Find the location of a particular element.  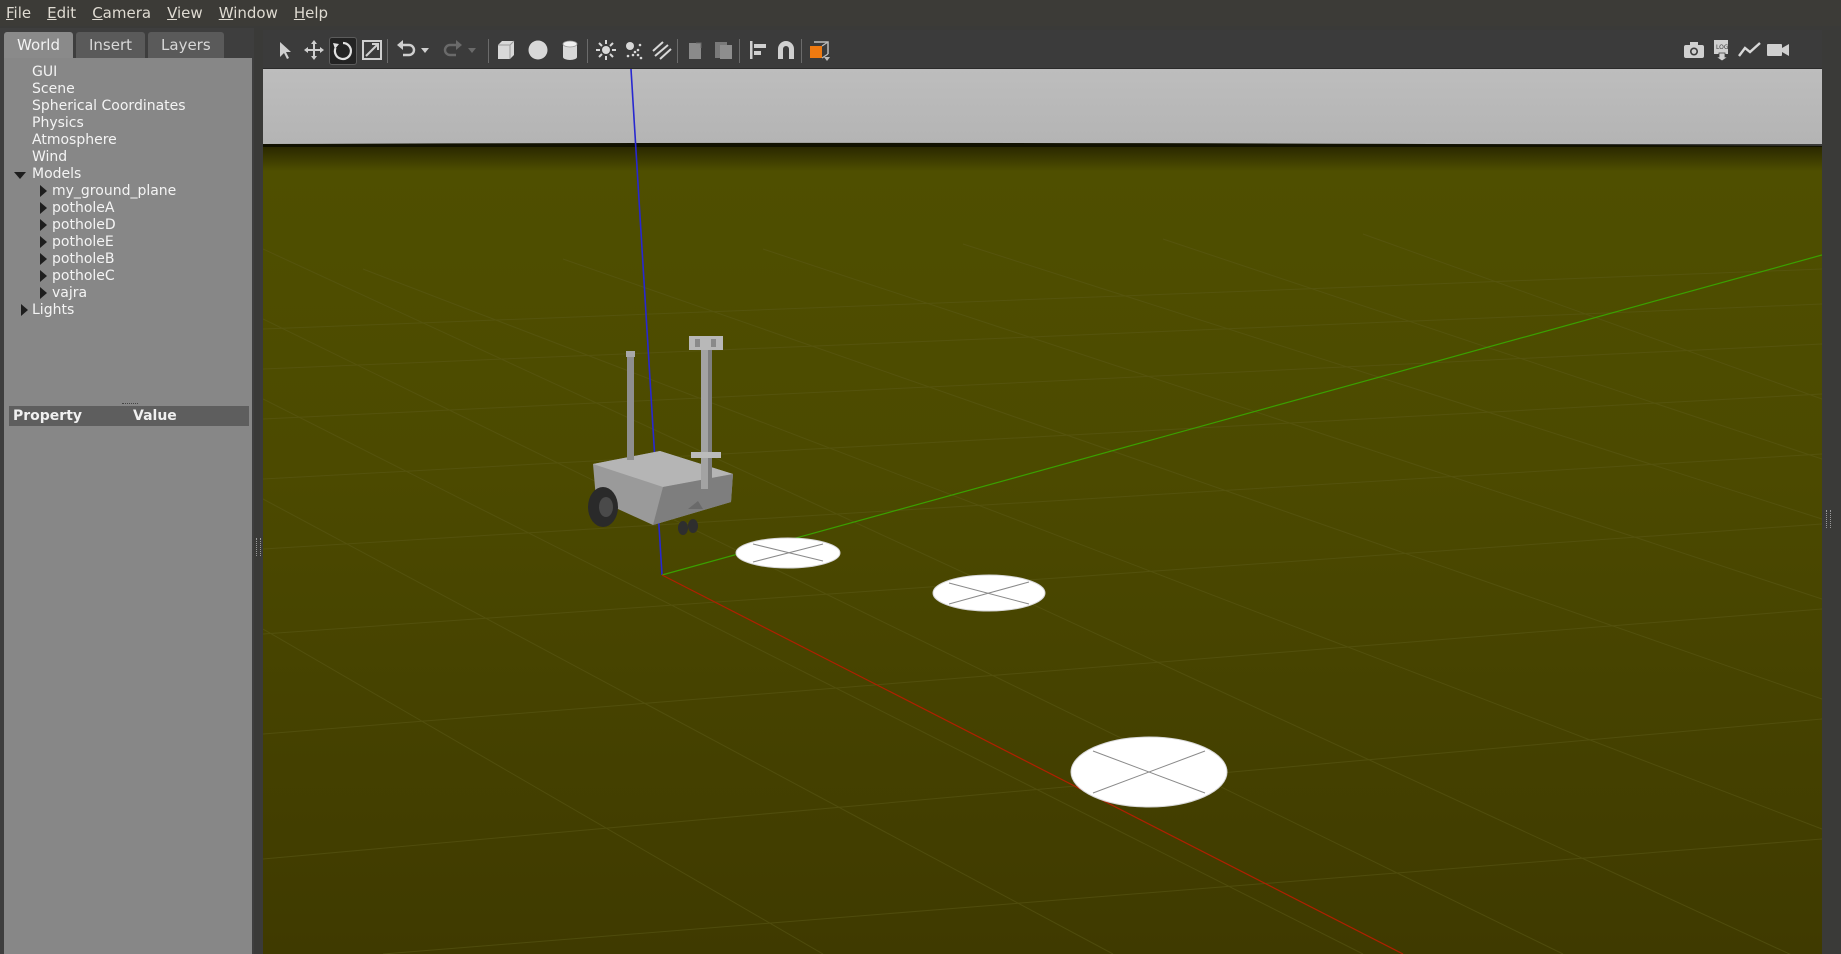

sky-background is located at coordinates (1042, 106).